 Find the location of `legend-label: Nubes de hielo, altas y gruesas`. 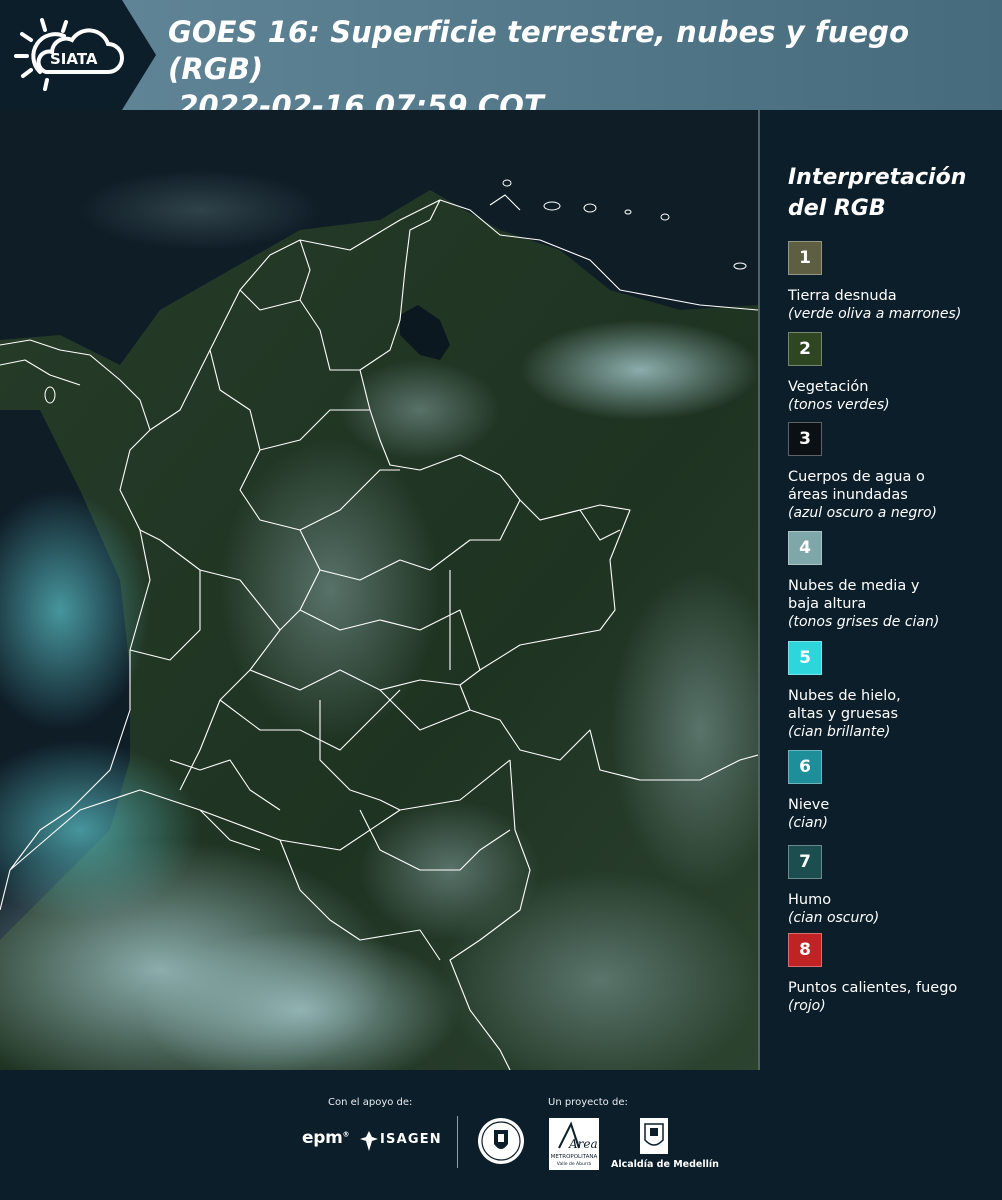

legend-label: Nubes de hielo, altas y gruesas is located at coordinates (844, 705).